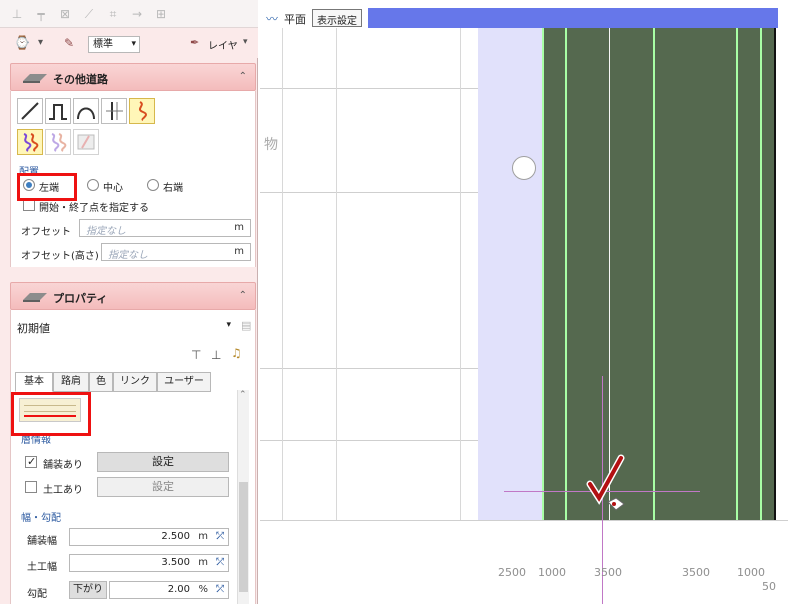  What do you see at coordinates (113, 14) in the screenshot?
I see `grid-icon: ⌗` at bounding box center [113, 14].